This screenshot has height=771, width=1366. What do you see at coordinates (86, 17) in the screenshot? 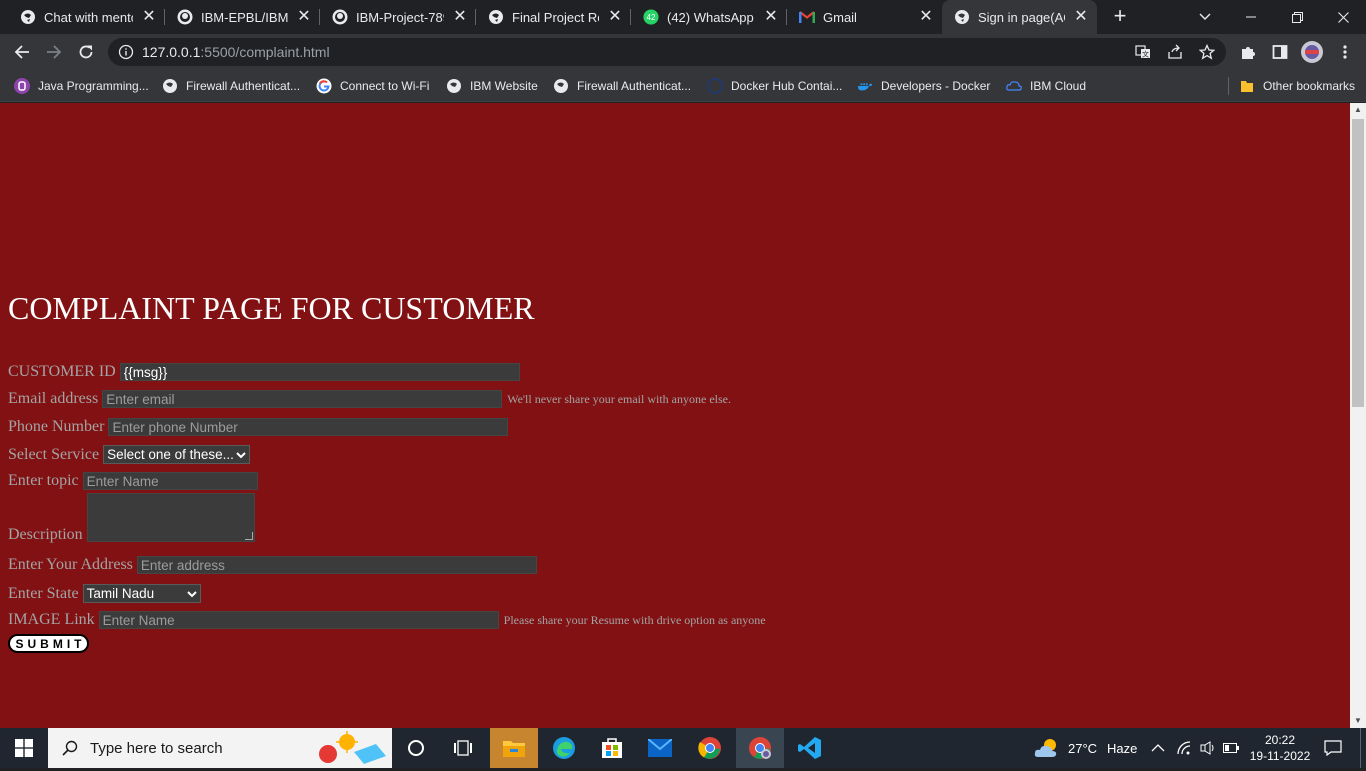
I see `tab-chat-with-mentor: Chat with mentor ✕` at bounding box center [86, 17].